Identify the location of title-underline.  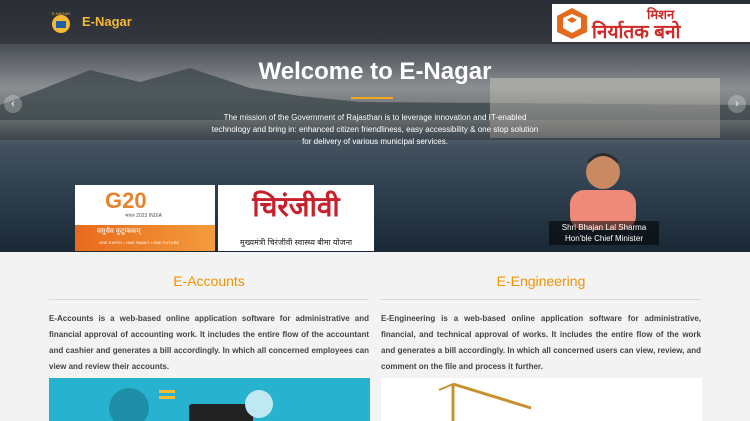
(372, 98).